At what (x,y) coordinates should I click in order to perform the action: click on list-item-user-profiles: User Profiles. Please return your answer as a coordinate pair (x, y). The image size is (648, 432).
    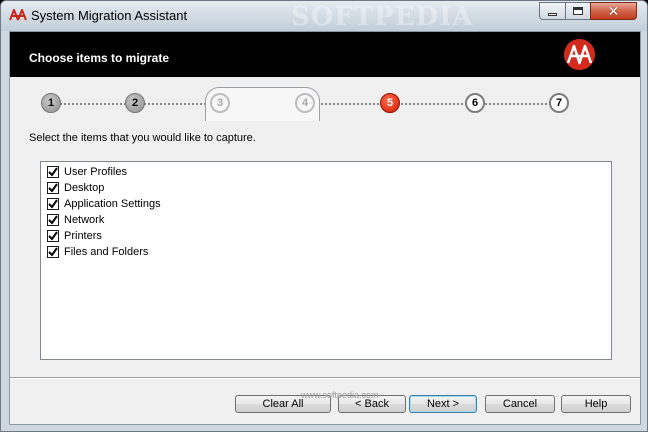
    Looking at the image, I should click on (87, 171).